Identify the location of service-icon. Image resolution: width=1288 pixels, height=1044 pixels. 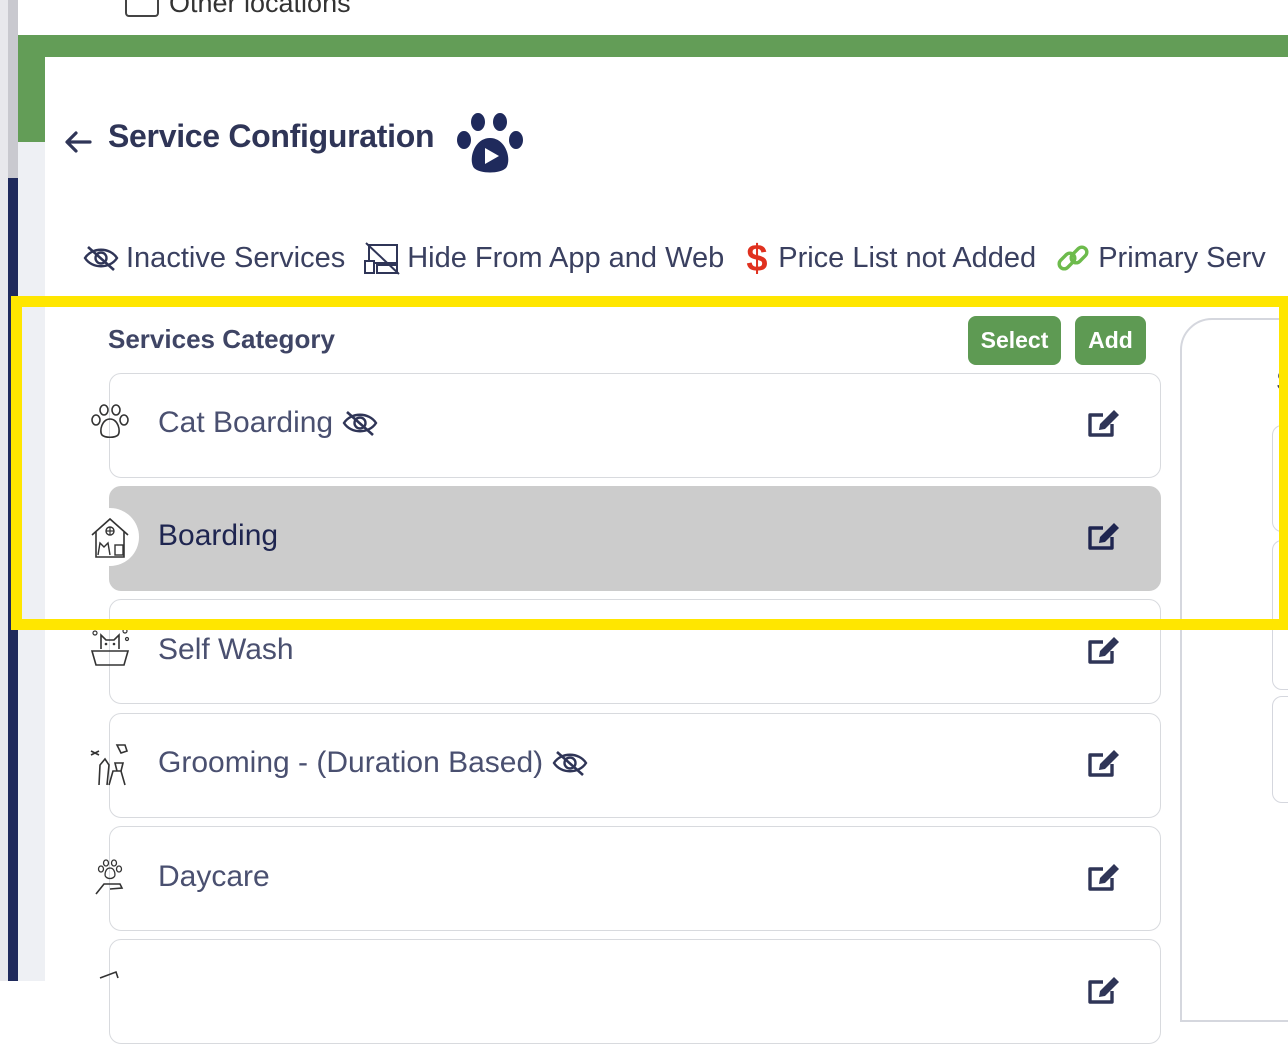
(110, 988).